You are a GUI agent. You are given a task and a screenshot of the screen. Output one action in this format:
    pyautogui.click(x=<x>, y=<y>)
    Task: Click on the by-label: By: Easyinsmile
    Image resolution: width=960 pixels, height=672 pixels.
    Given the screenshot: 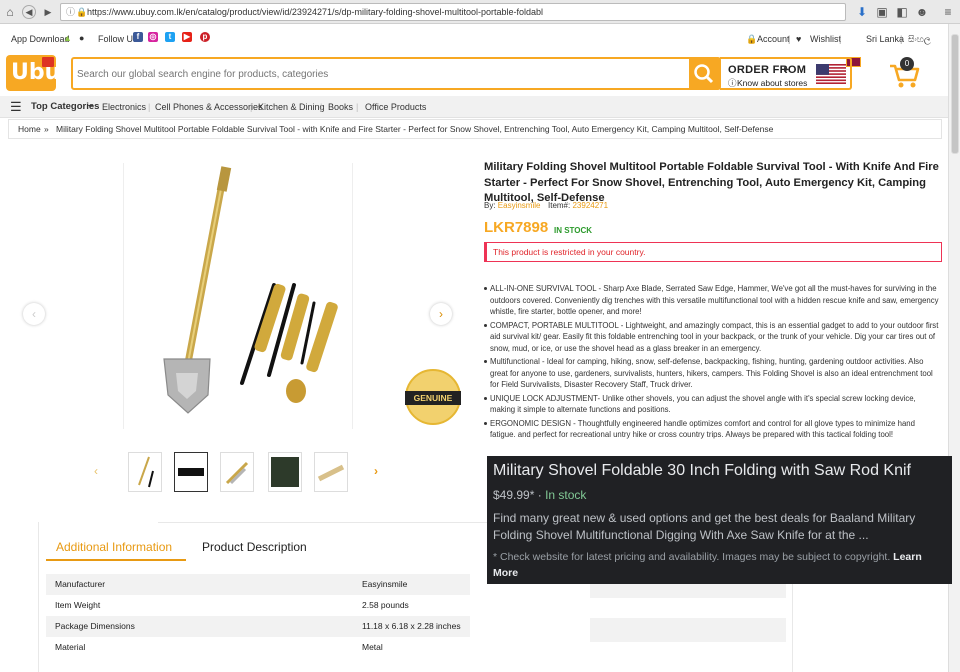 What is the action you would take?
    pyautogui.click(x=512, y=205)
    